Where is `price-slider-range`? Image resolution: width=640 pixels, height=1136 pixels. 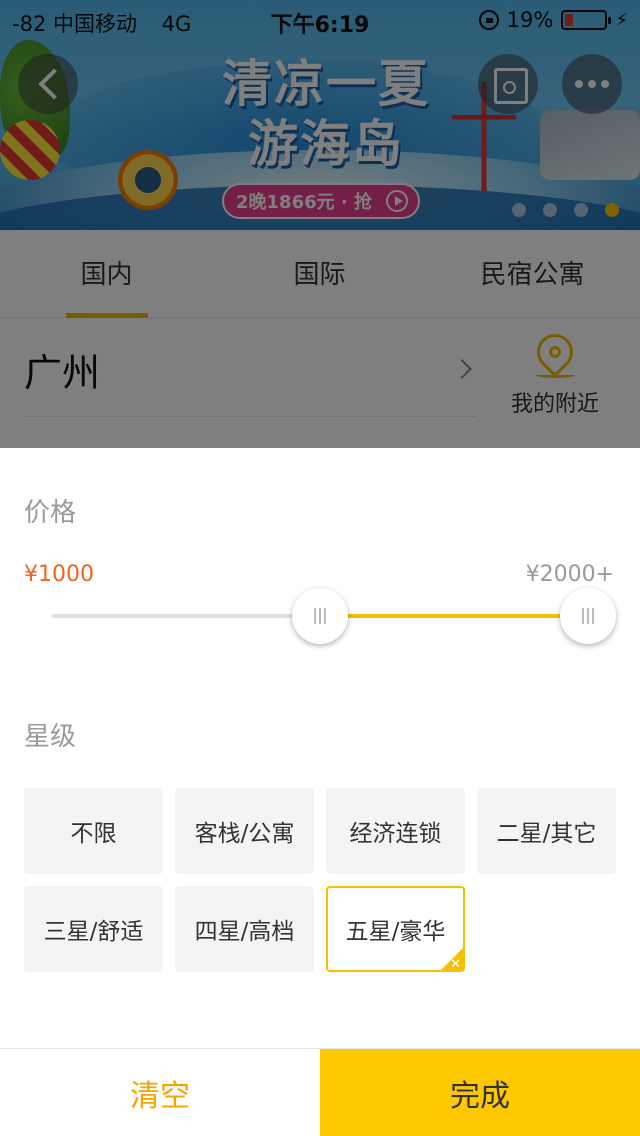 price-slider-range is located at coordinates (454, 616).